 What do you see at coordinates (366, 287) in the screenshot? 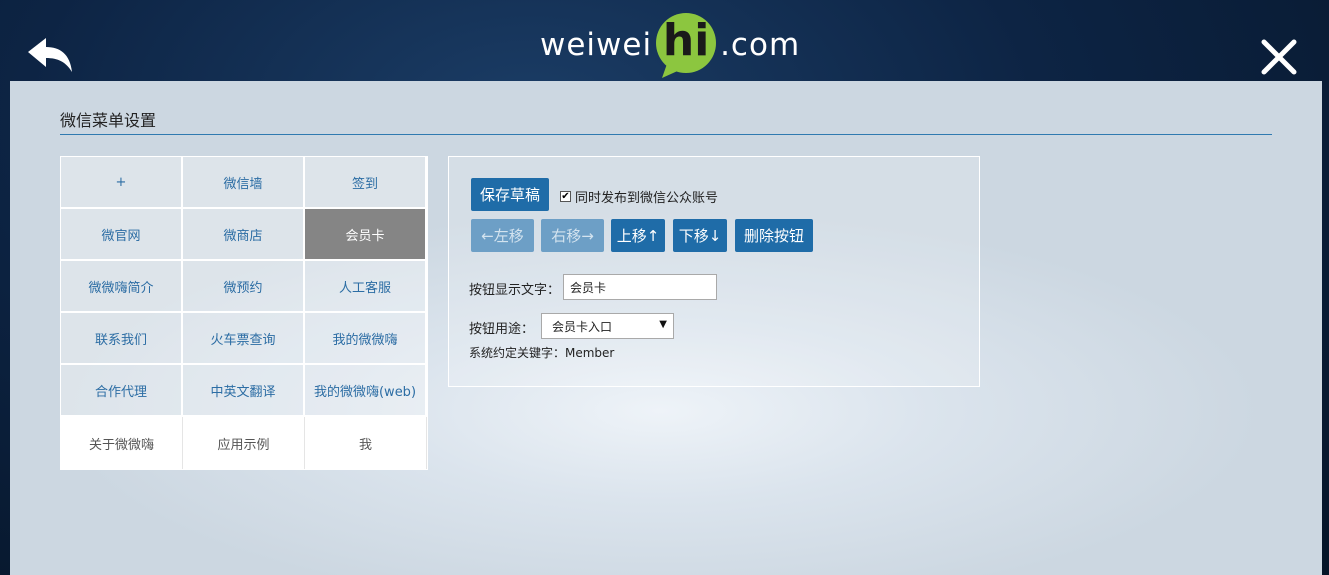
I see `menu-cell: 人工客服` at bounding box center [366, 287].